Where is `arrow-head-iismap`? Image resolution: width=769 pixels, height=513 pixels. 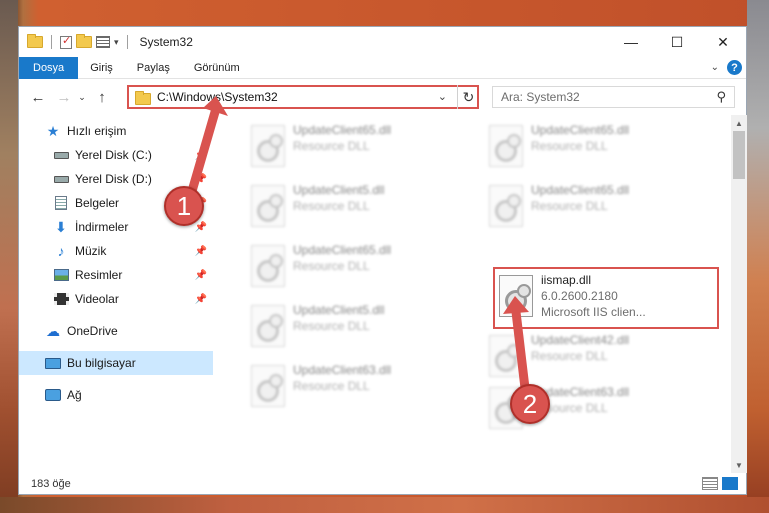
arrow-head-iismap is located at coordinates (516, 305).